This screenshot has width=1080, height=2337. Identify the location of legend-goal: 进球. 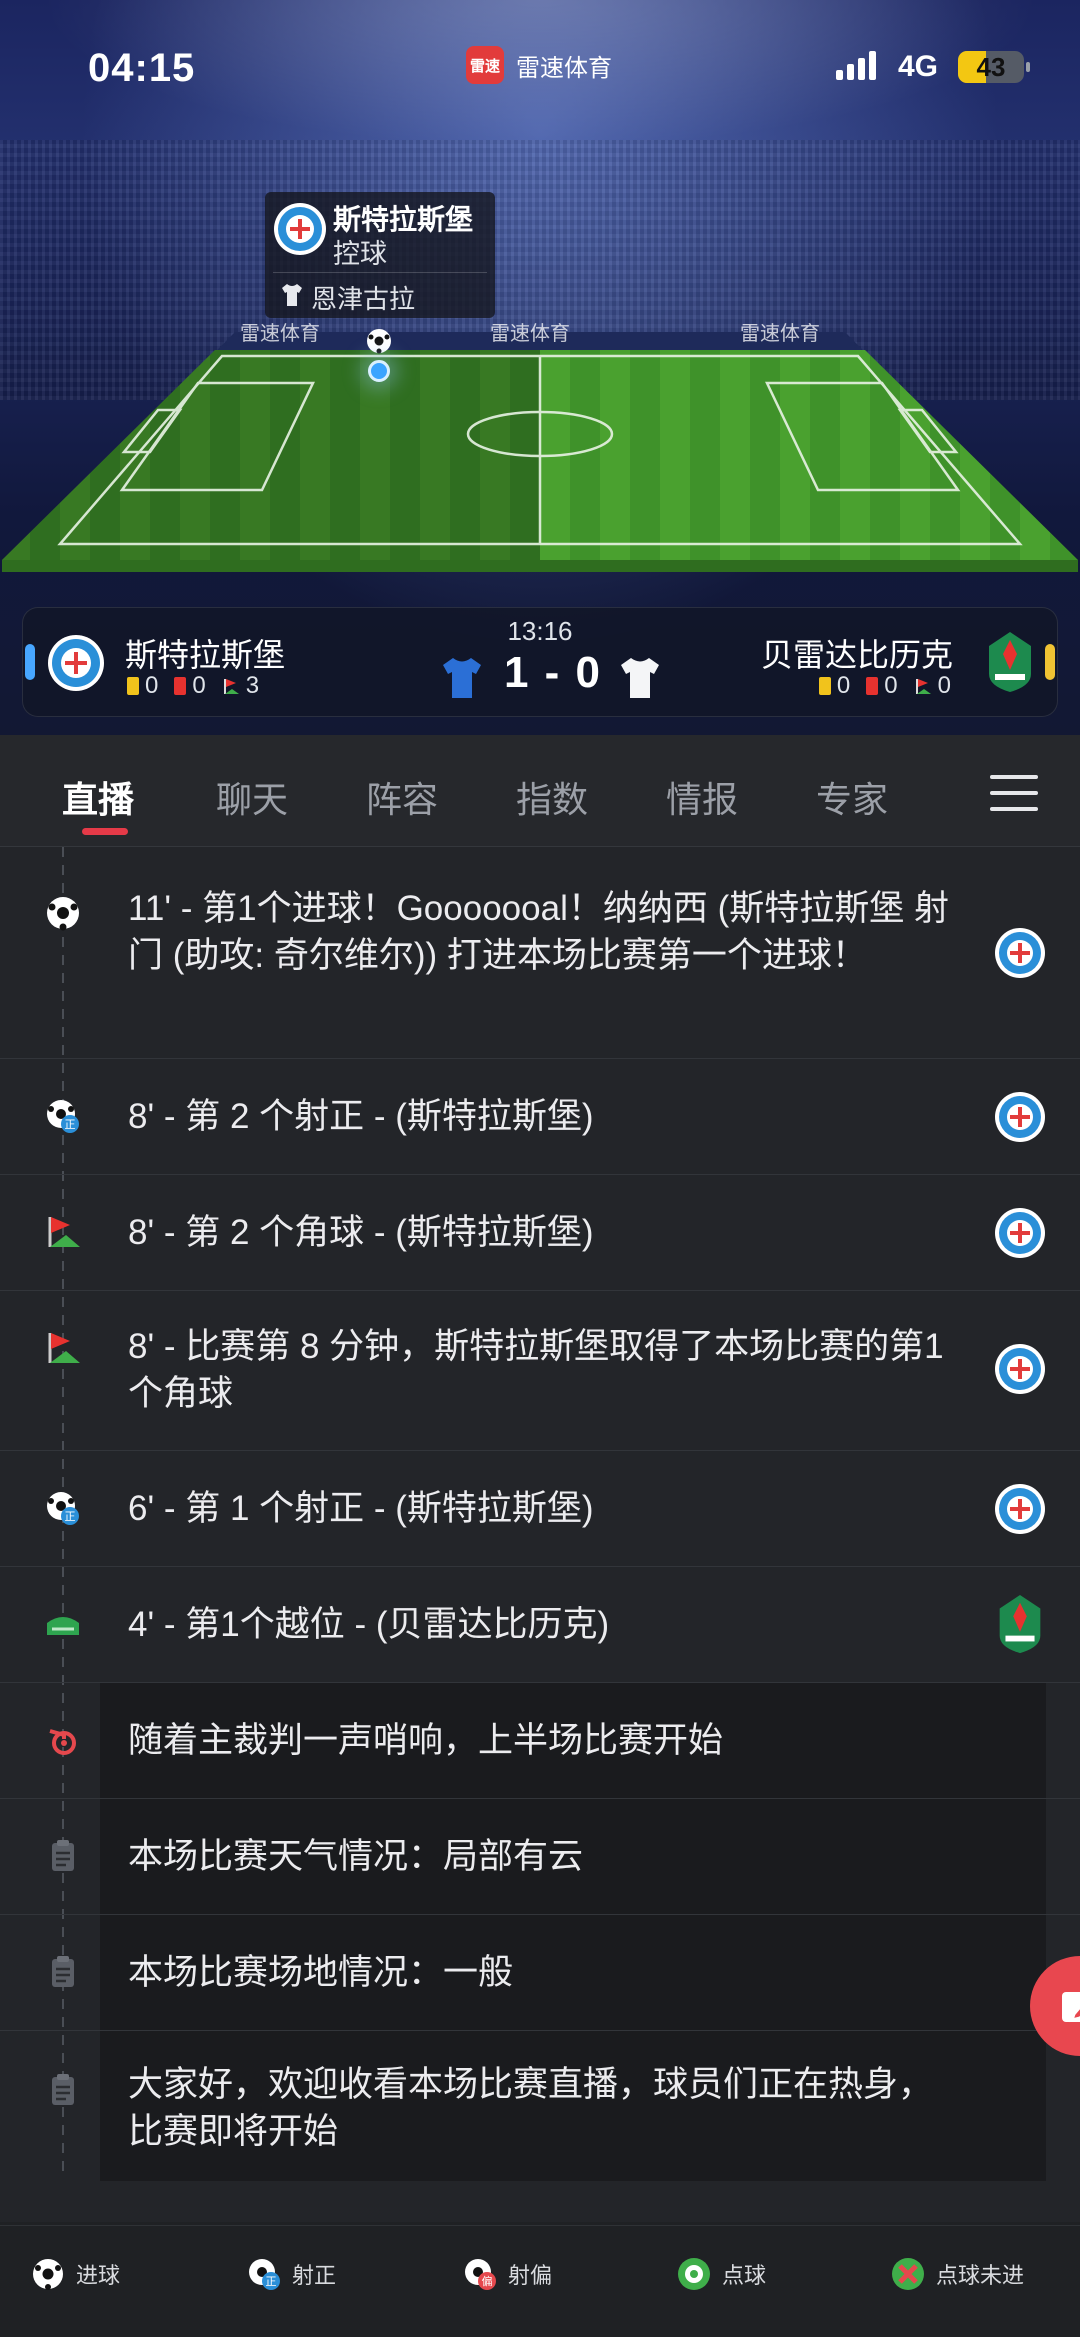
(75, 2274).